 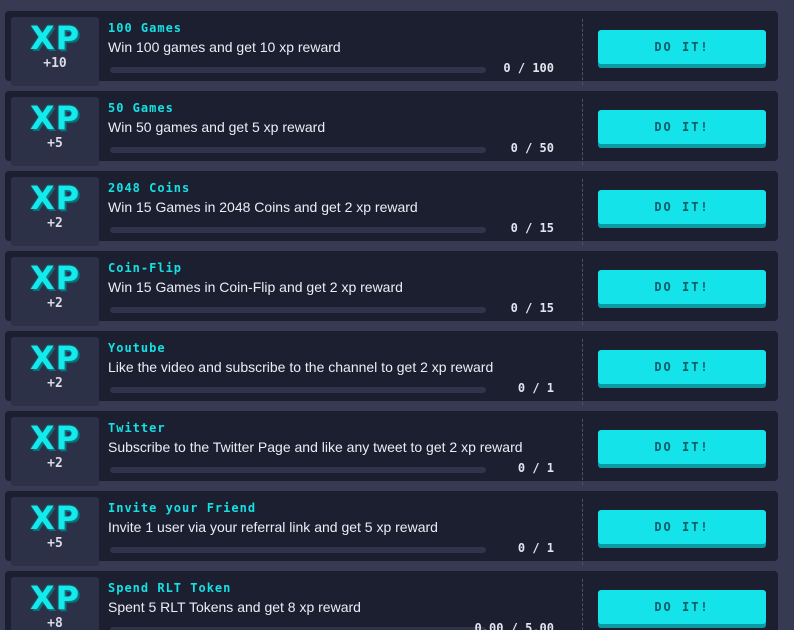 What do you see at coordinates (182, 508) in the screenshot?
I see `quest-title: Invite your Friend` at bounding box center [182, 508].